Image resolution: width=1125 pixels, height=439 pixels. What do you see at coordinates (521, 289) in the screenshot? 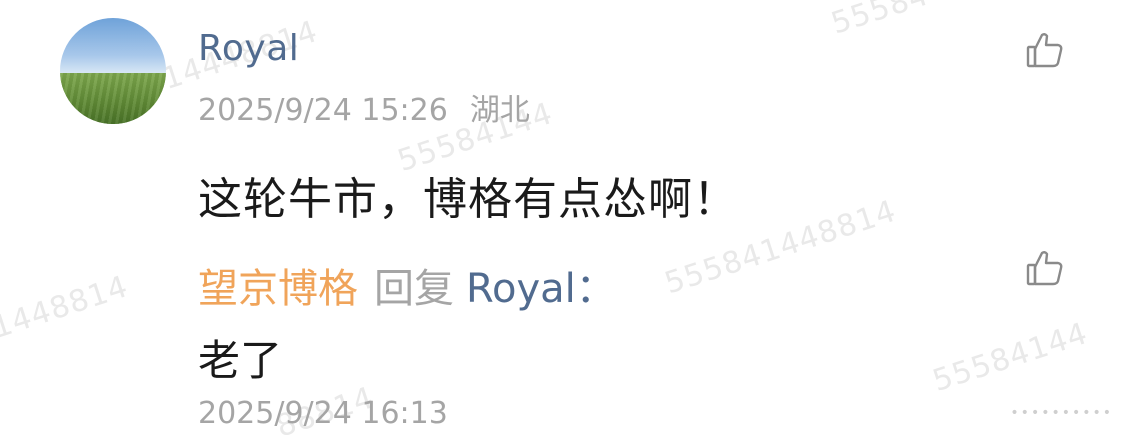
I see `reply-target: Royal` at bounding box center [521, 289].